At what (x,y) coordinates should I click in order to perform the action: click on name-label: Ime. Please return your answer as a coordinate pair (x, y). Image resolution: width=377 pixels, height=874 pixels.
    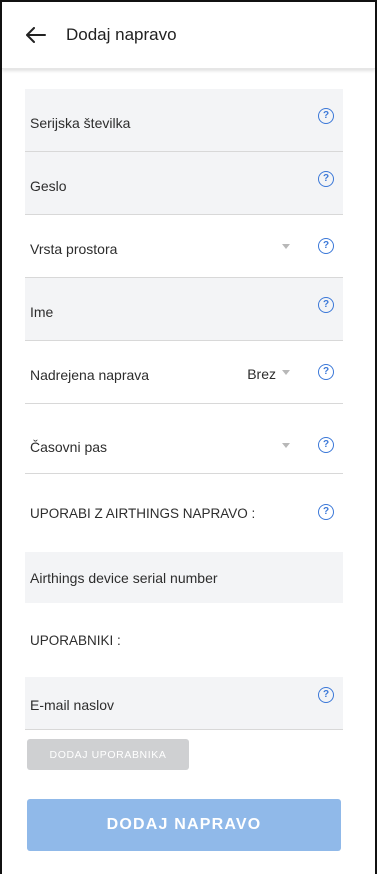
    Looking at the image, I should click on (42, 312).